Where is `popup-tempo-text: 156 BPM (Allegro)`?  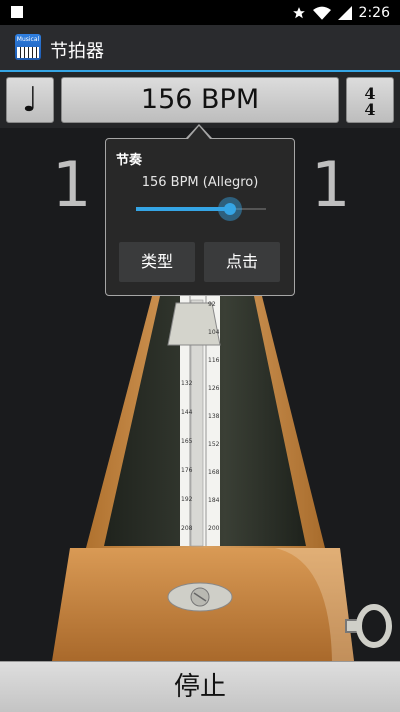
popup-tempo-text: 156 BPM (Allegro) is located at coordinates (200, 182).